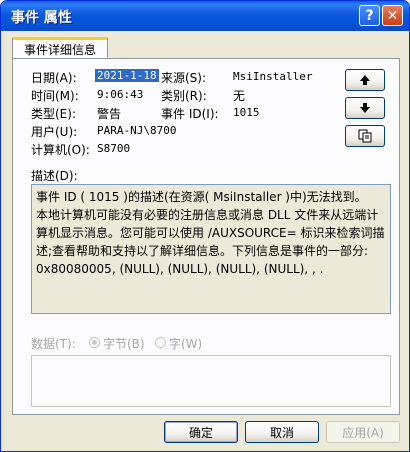 The height and width of the screenshot is (452, 410). I want to click on arrow-up-icon, so click(365, 80).